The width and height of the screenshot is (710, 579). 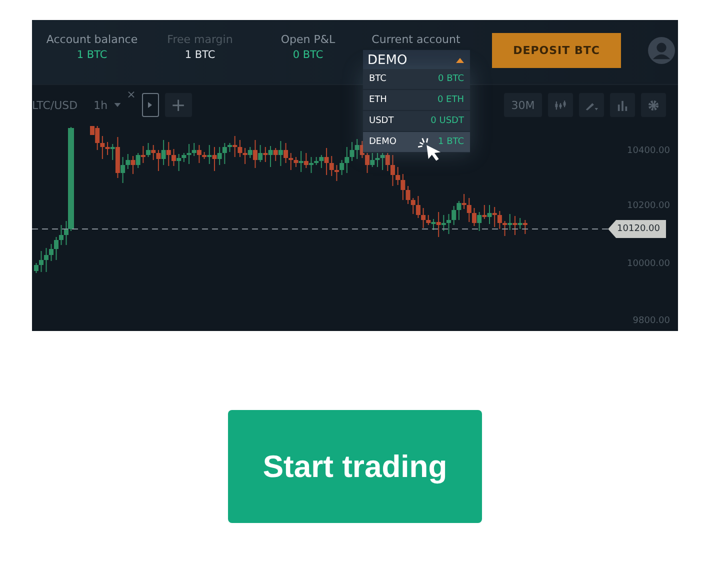 What do you see at coordinates (200, 39) in the screenshot?
I see `stat-label: Free margin` at bounding box center [200, 39].